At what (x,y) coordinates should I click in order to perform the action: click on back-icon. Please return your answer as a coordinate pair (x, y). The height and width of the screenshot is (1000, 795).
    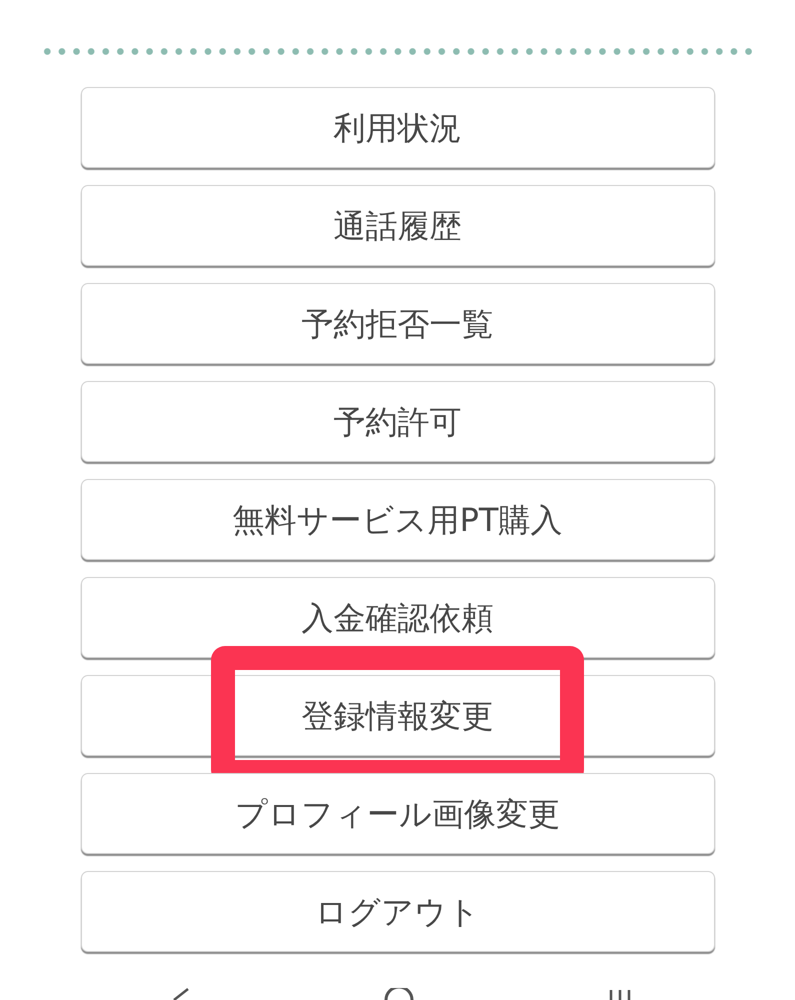
    Looking at the image, I should click on (181, 994).